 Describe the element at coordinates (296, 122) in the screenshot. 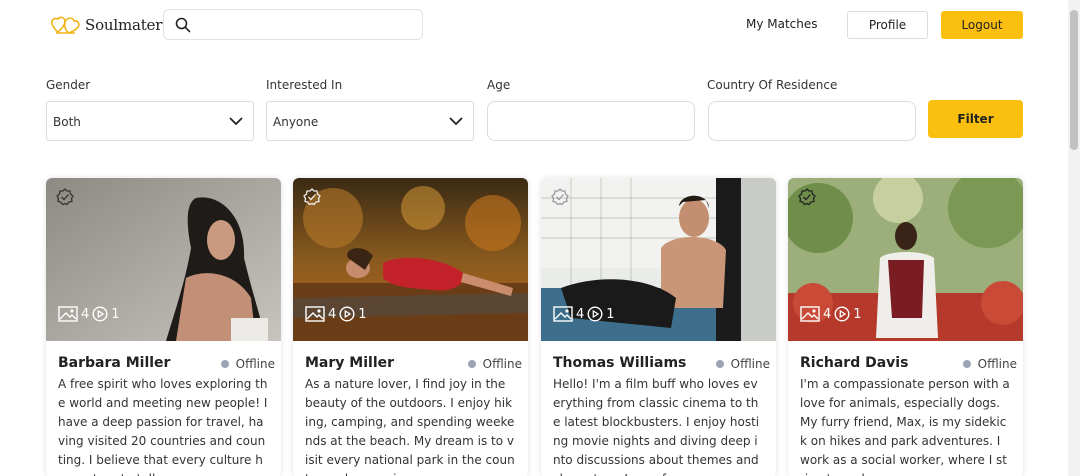

I see `interested-in-selected-value: Anyone` at that location.